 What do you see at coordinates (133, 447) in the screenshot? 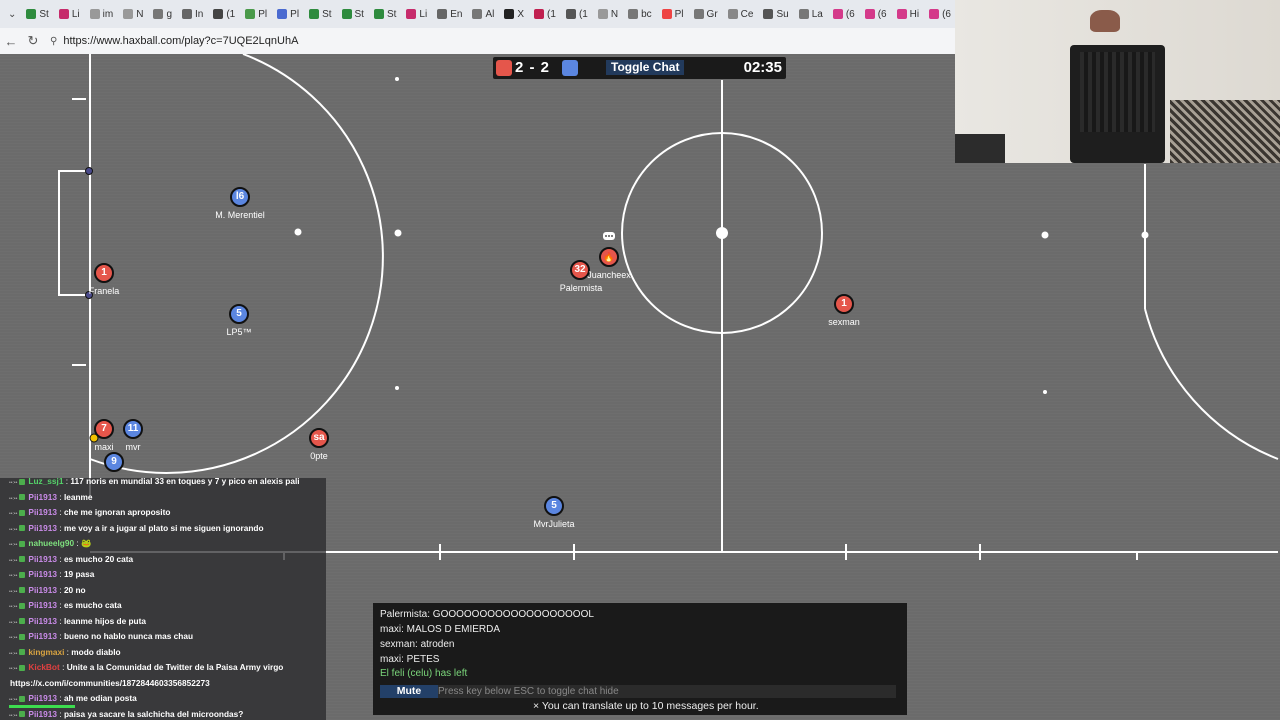
I see `player-name: mvr` at bounding box center [133, 447].